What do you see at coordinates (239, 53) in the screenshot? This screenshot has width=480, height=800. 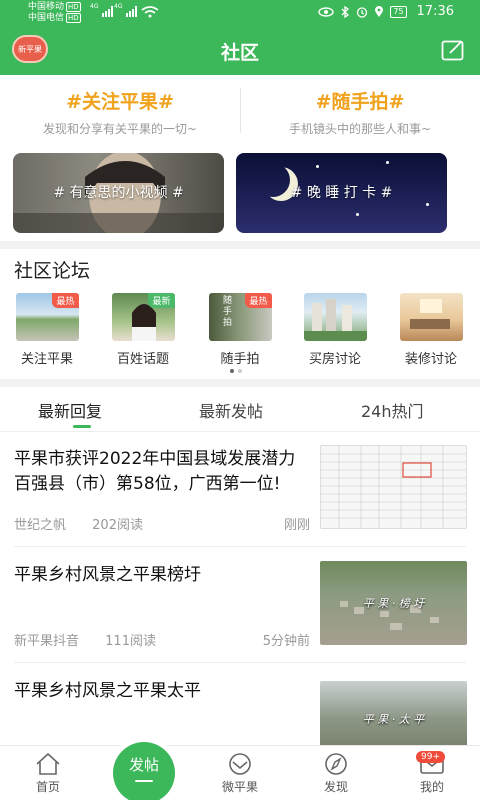 I see `page-title: 社区` at bounding box center [239, 53].